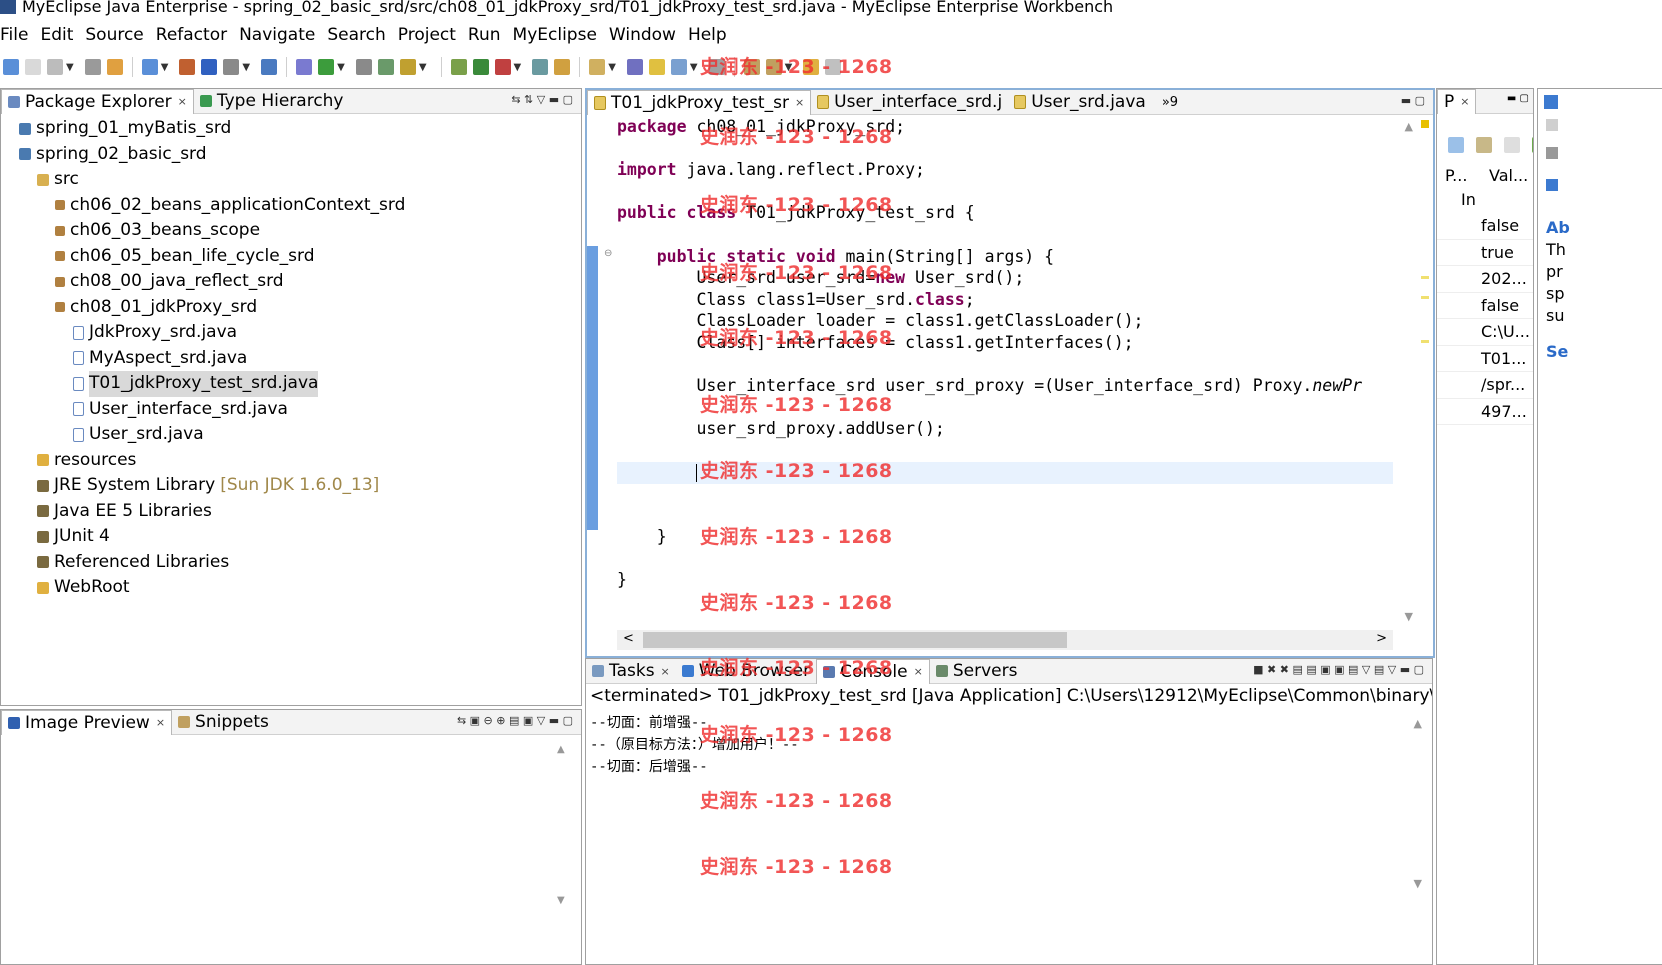 The image size is (1662, 965). What do you see at coordinates (542, 99) in the screenshot?
I see `view-controls: ⇆ ⇅ ▽ ▬ ▢` at bounding box center [542, 99].